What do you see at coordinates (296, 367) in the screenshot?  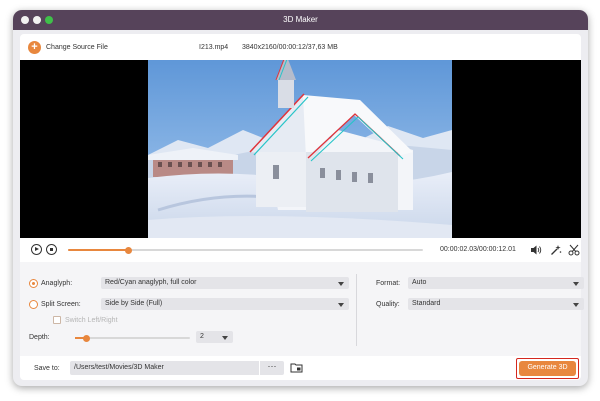 I see `open-folder-icon` at bounding box center [296, 367].